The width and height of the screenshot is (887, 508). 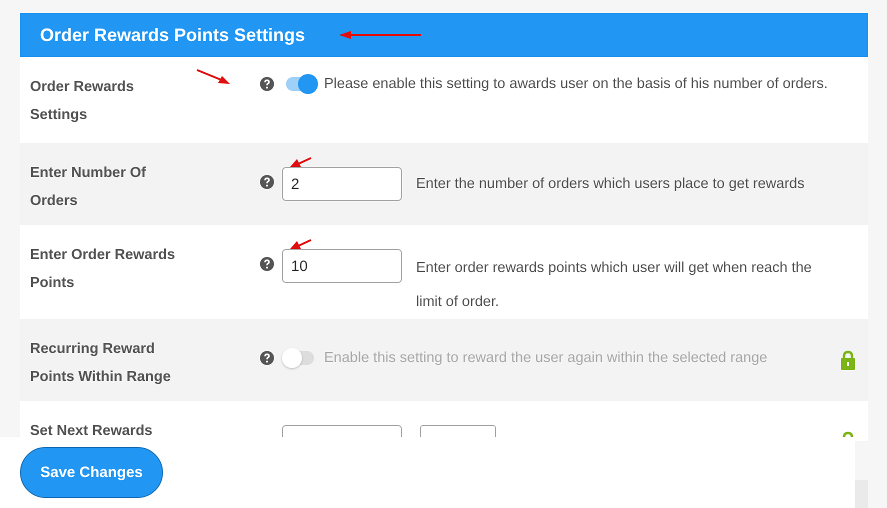 I want to click on setting-description: Enter the number of orders which users place to get rewards, so click(x=611, y=184).